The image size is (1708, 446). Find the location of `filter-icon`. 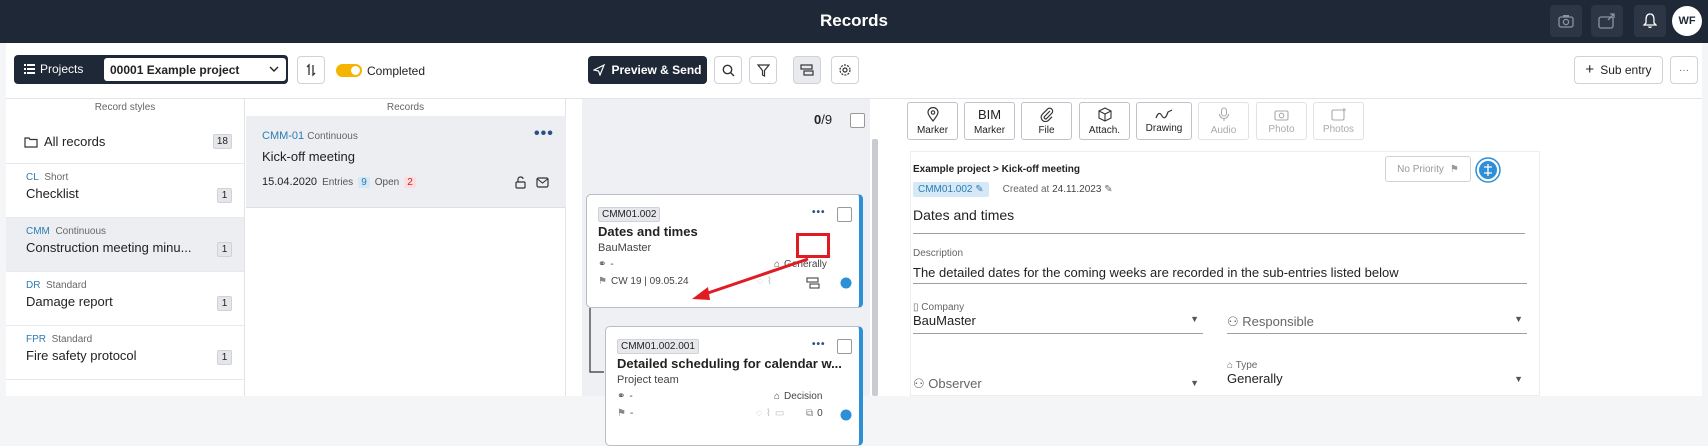

filter-icon is located at coordinates (763, 70).